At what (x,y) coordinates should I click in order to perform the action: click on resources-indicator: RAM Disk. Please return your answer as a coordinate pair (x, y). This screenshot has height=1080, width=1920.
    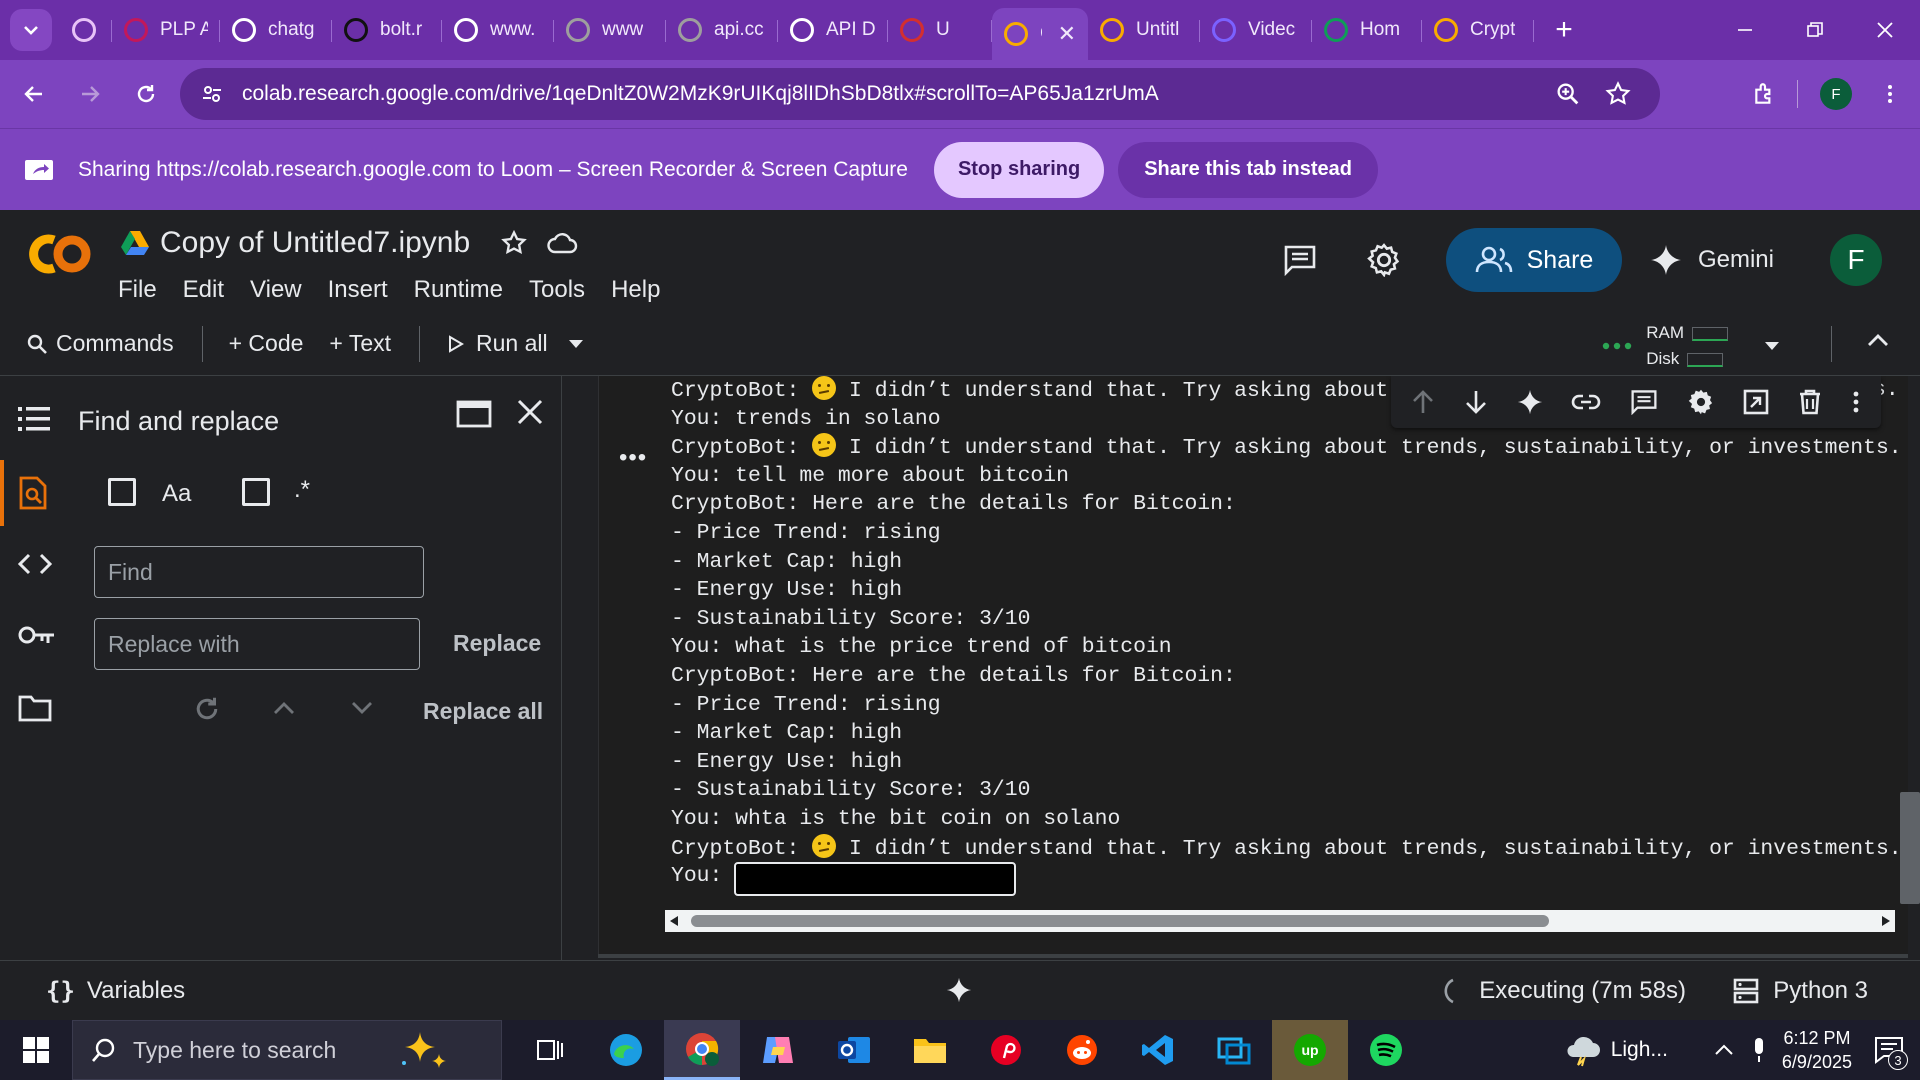
    Looking at the image, I should click on (1691, 346).